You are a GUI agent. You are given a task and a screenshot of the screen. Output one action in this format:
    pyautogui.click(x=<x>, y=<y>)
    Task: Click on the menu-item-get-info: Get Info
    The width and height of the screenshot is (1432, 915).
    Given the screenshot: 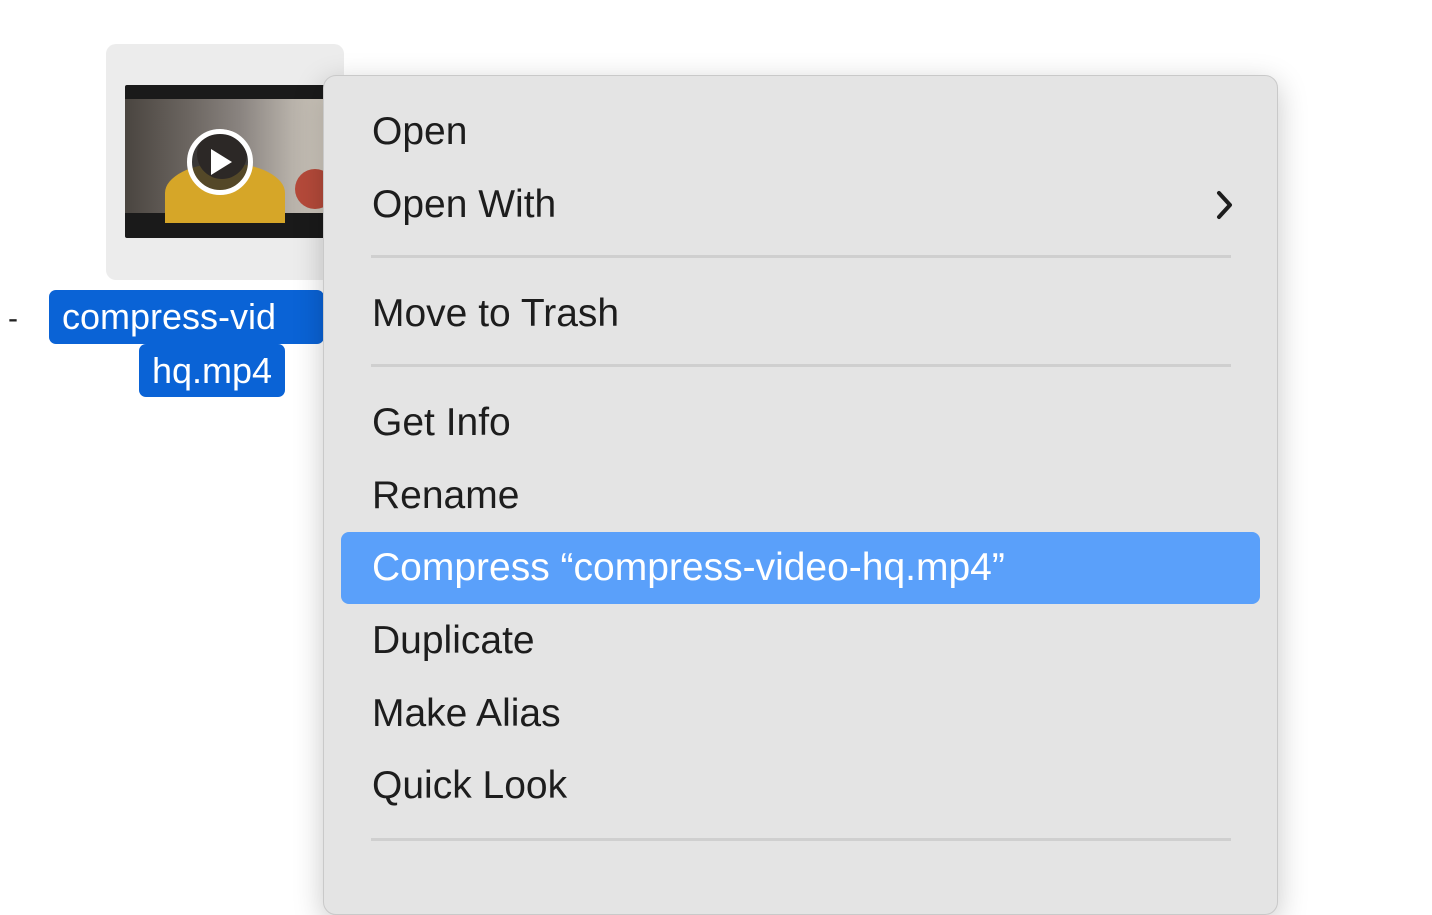 What is the action you would take?
    pyautogui.click(x=800, y=423)
    